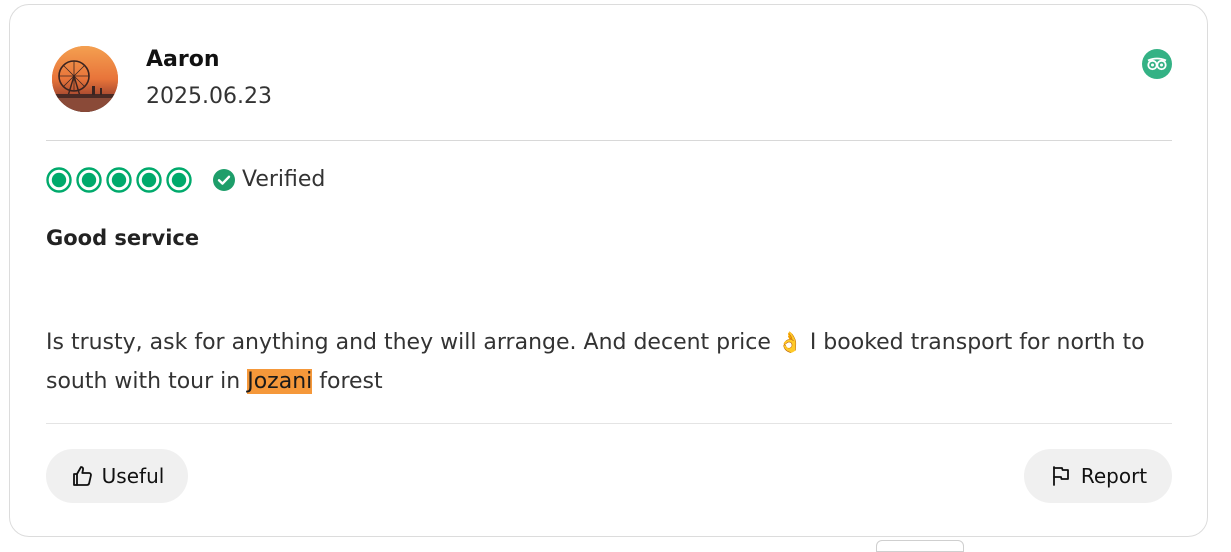 This screenshot has width=1231, height=552. What do you see at coordinates (82, 476) in the screenshot?
I see `thumbs-up-icon` at bounding box center [82, 476].